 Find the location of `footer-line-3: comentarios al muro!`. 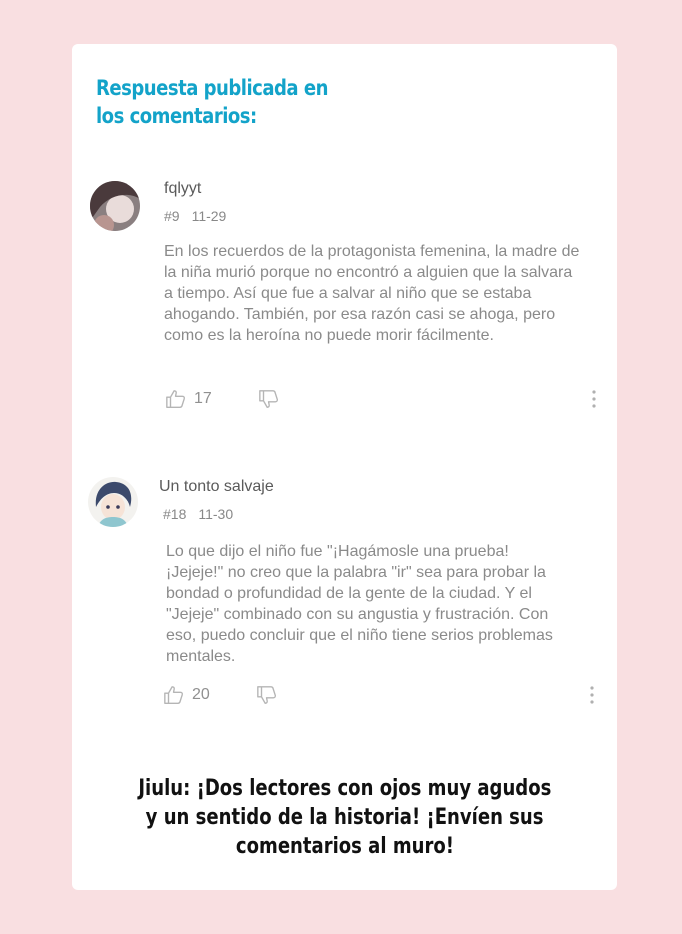

footer-line-3: comentarios al muro! is located at coordinates (344, 846).